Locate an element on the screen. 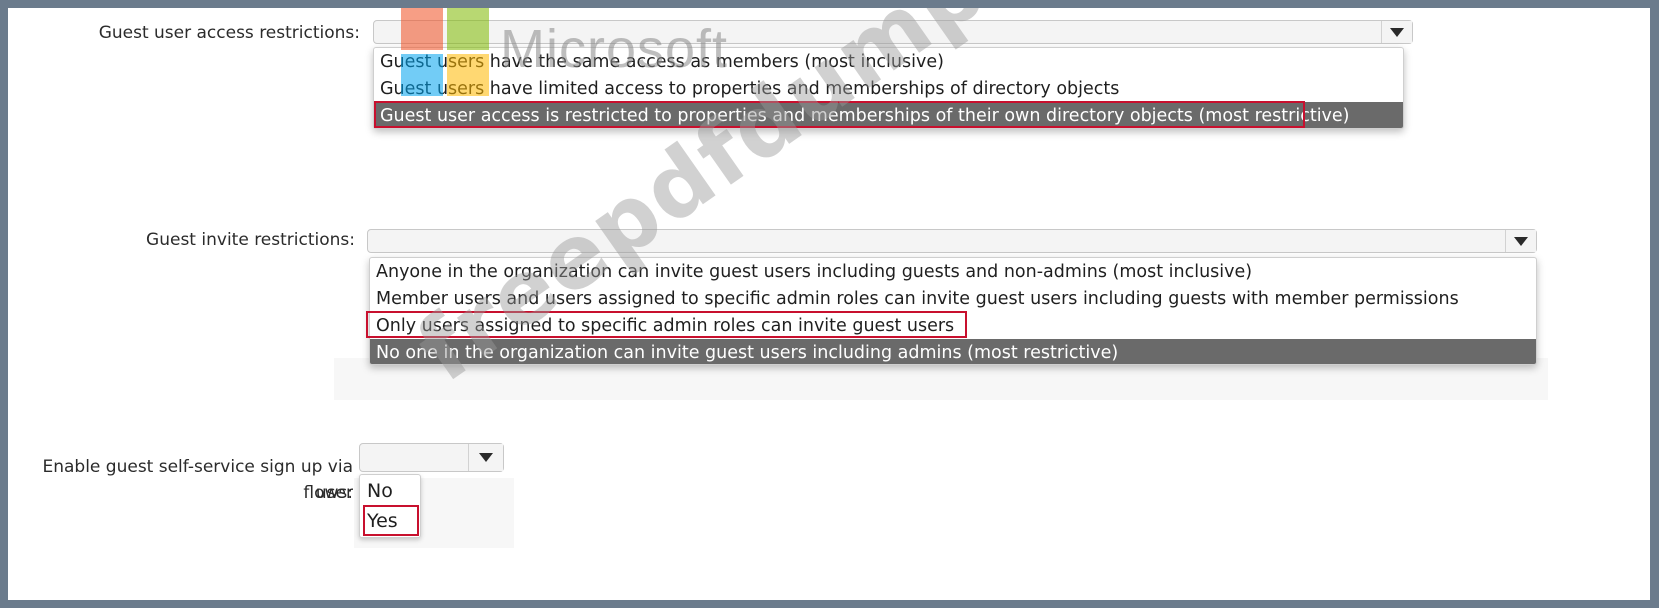 Image resolution: width=1659 pixels, height=608 pixels. logo-square-yellow is located at coordinates (468, 75).